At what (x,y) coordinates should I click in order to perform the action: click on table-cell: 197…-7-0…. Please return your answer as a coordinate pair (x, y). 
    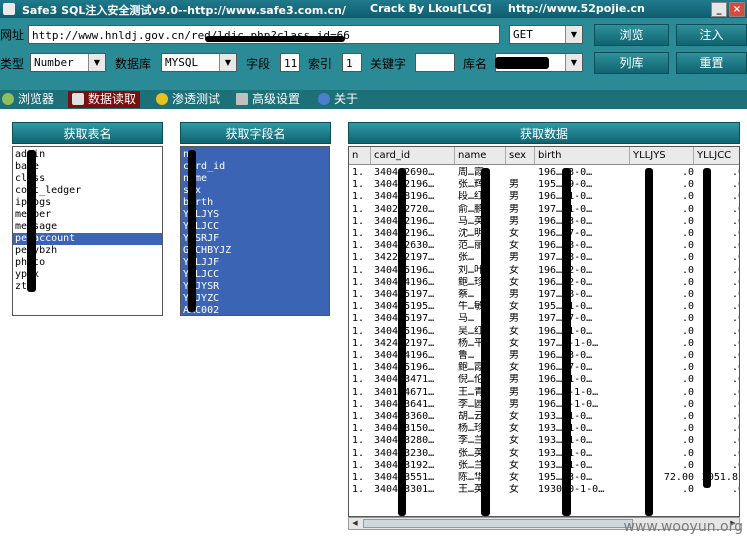
    Looking at the image, I should click on (582, 319).